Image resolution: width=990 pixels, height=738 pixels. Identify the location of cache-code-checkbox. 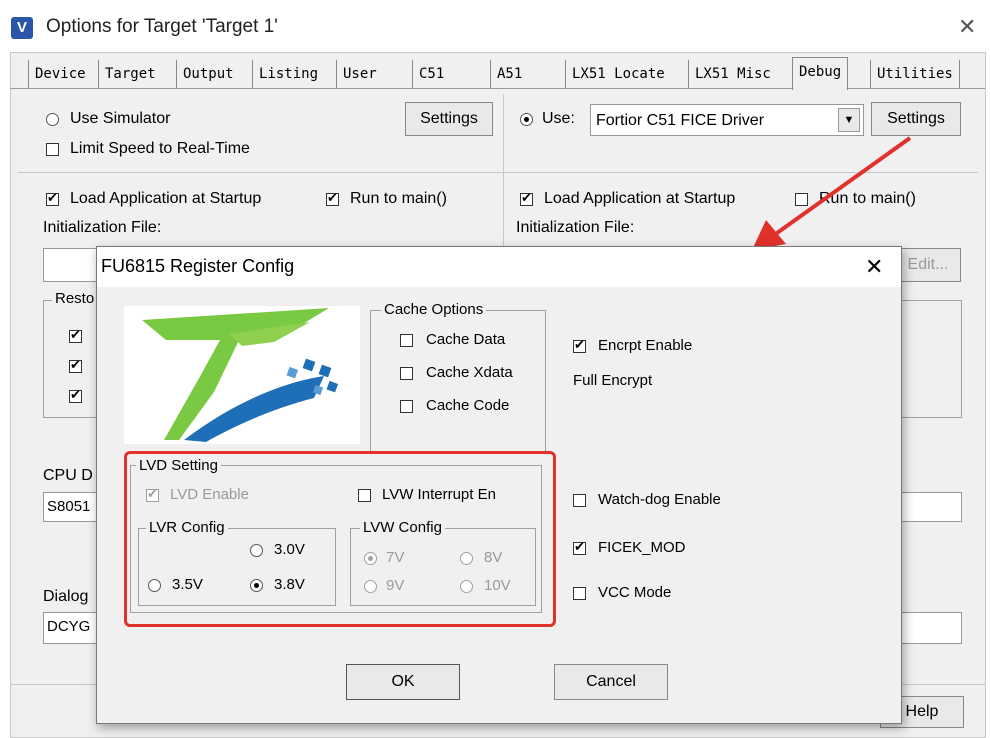
(406, 406).